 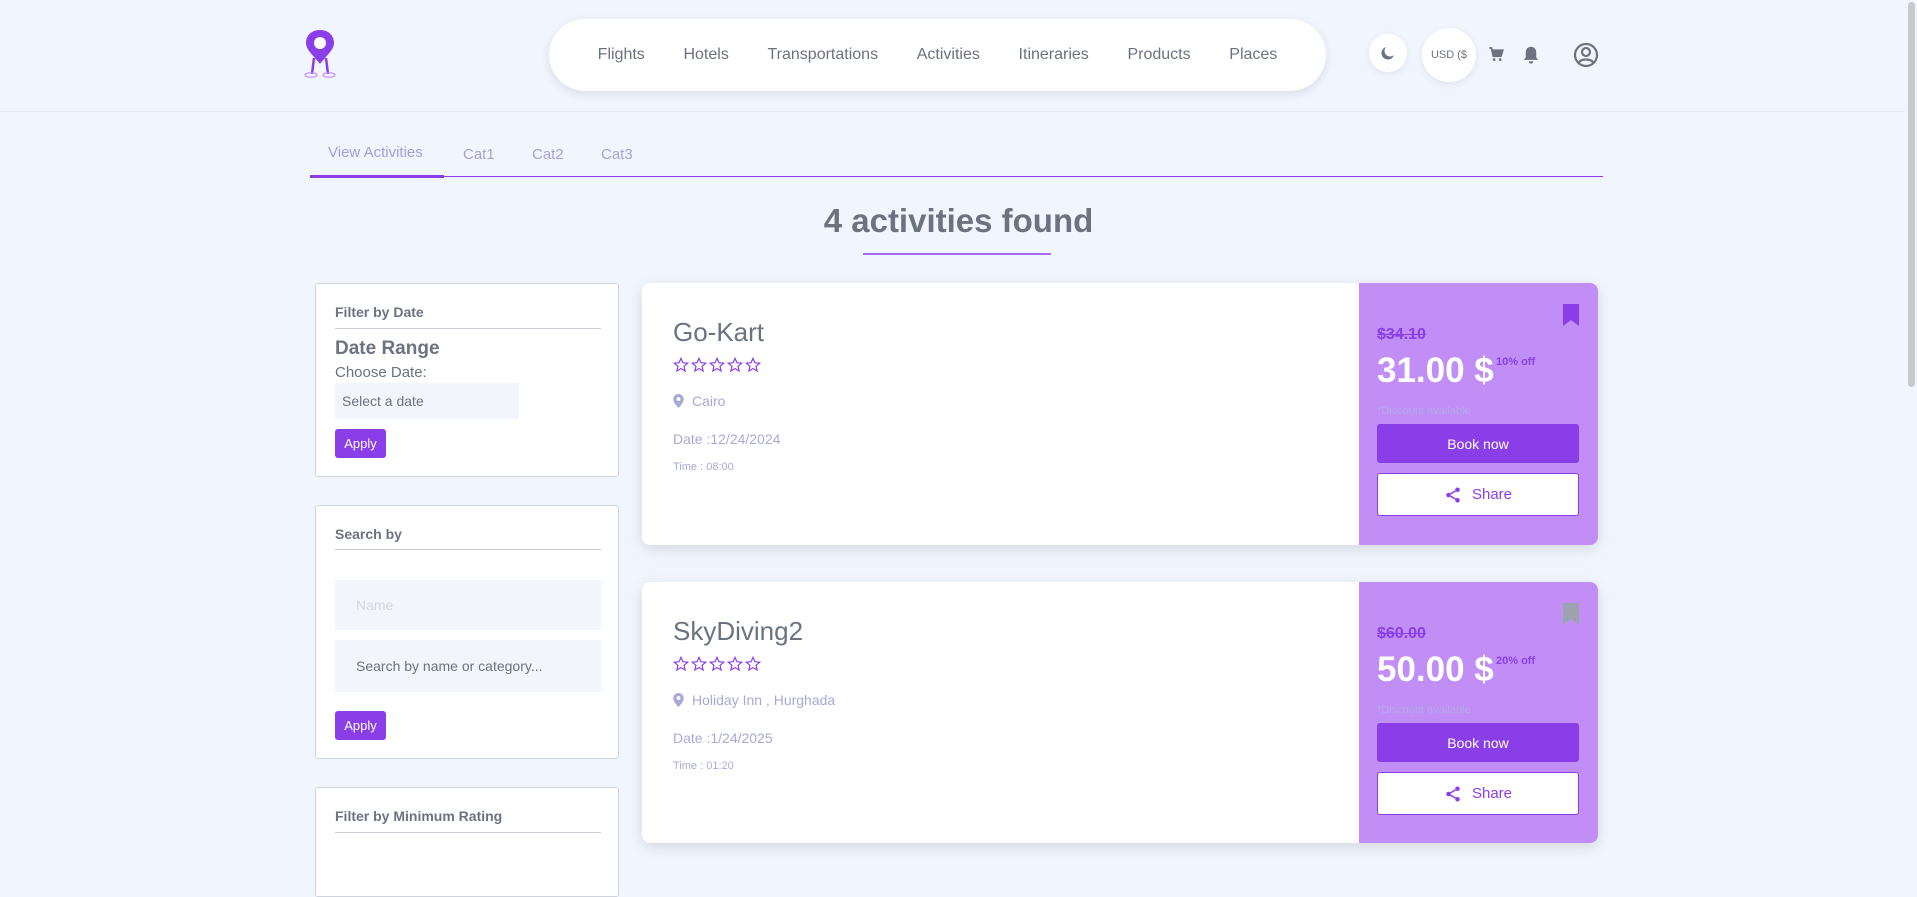 What do you see at coordinates (1586, 57) in the screenshot?
I see `user-circle-icon` at bounding box center [1586, 57].